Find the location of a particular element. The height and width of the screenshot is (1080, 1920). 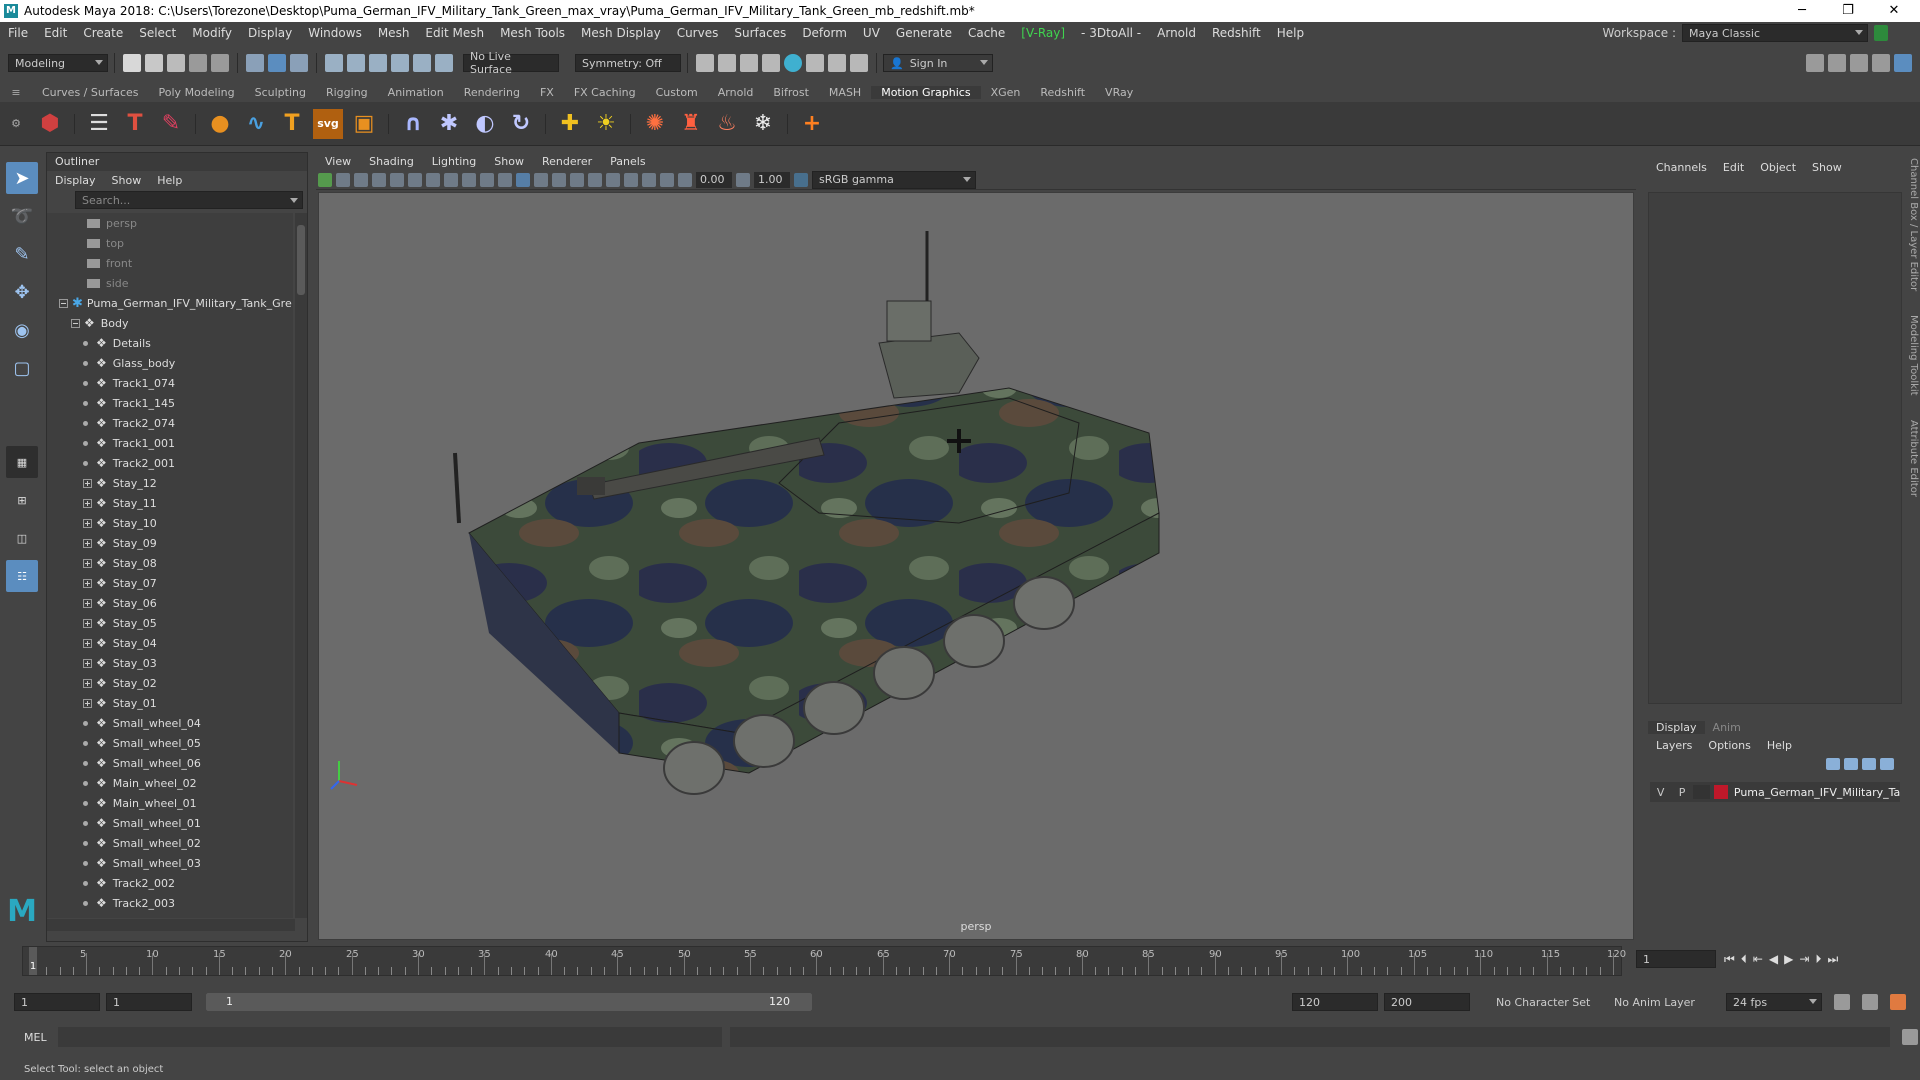

tree-row-camera: side is located at coordinates (170, 283).